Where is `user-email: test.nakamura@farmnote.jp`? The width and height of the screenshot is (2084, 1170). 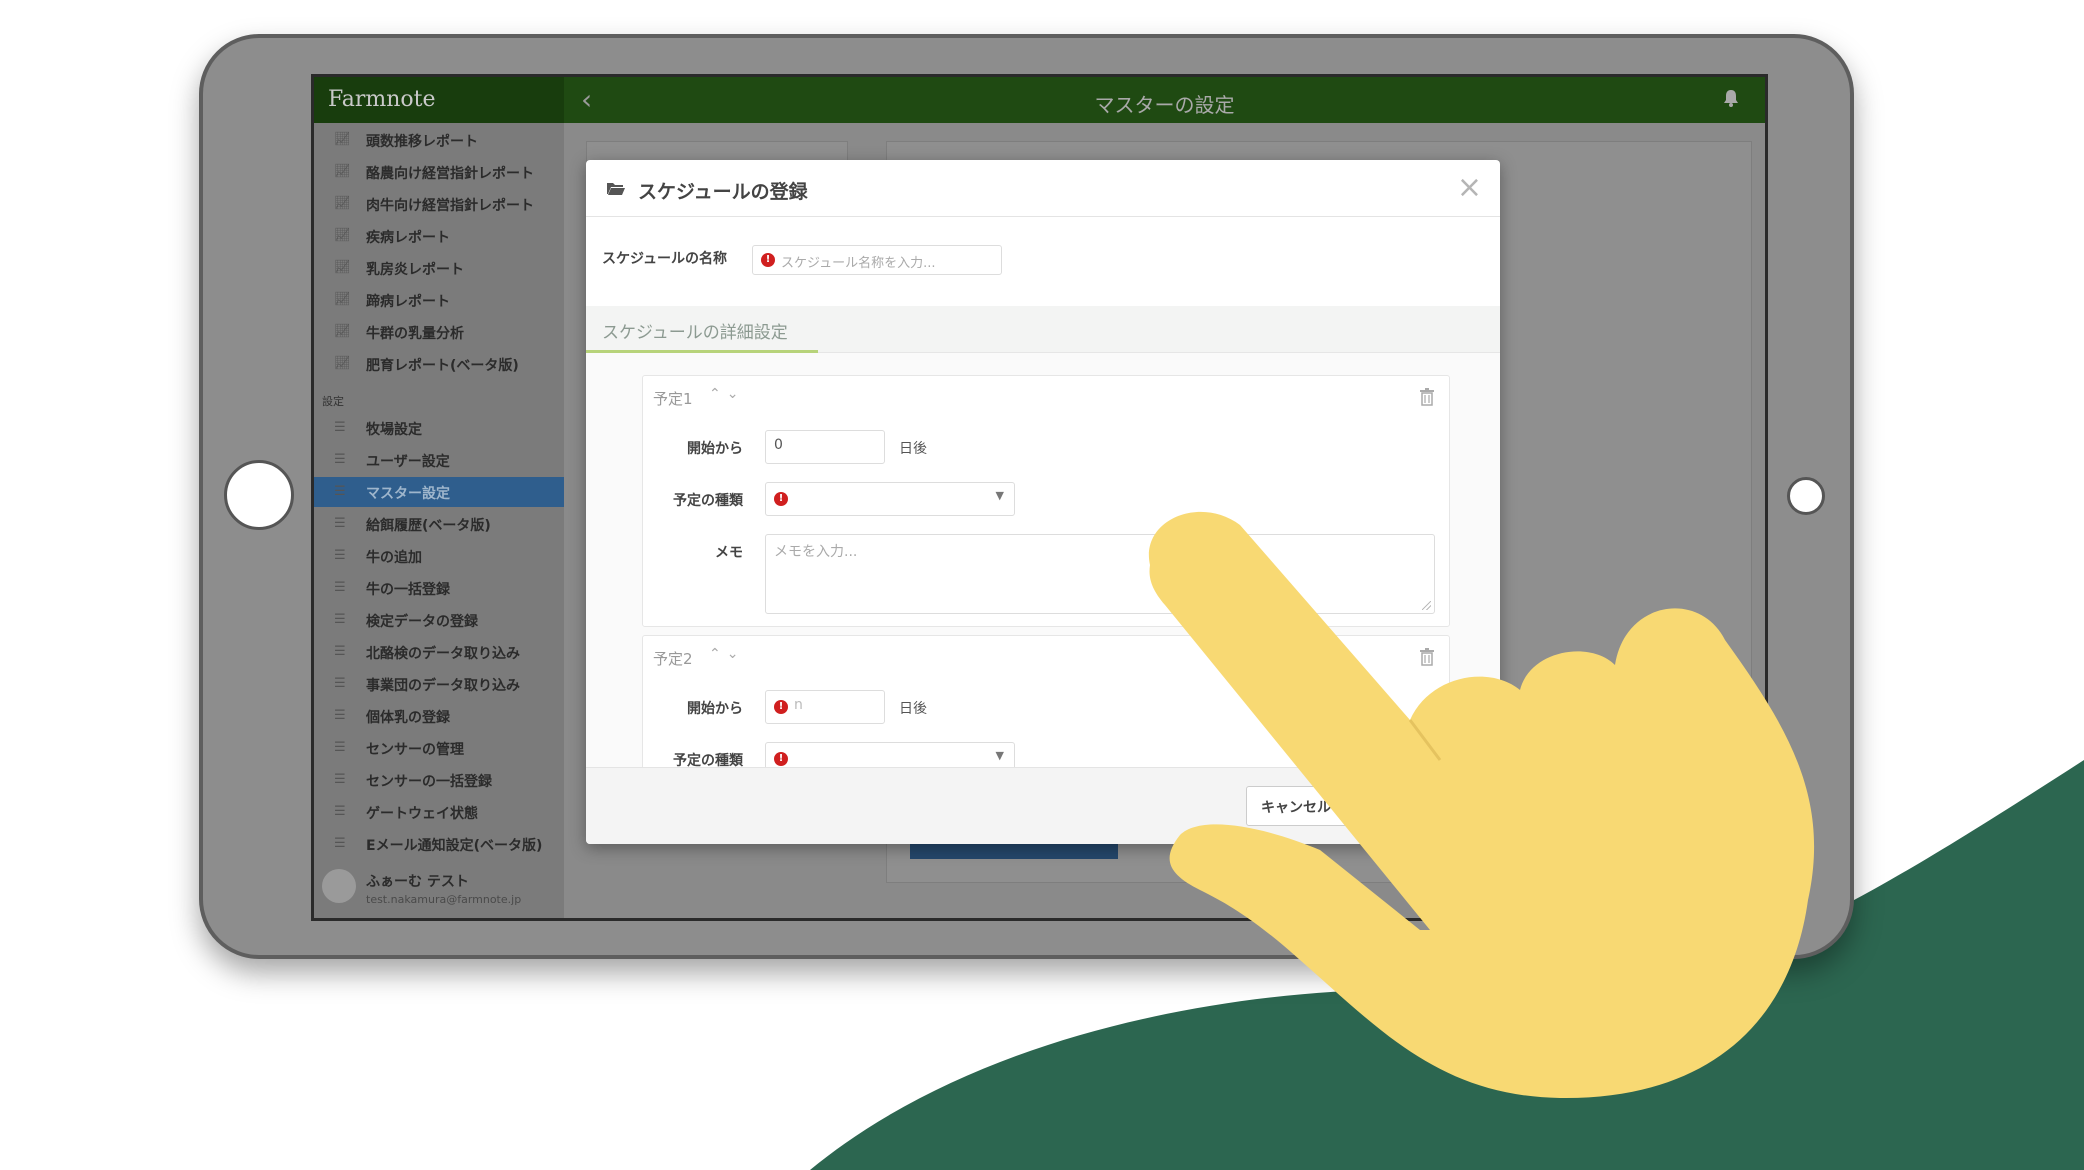
user-email: test.nakamura@farmnote.jp is located at coordinates (444, 899).